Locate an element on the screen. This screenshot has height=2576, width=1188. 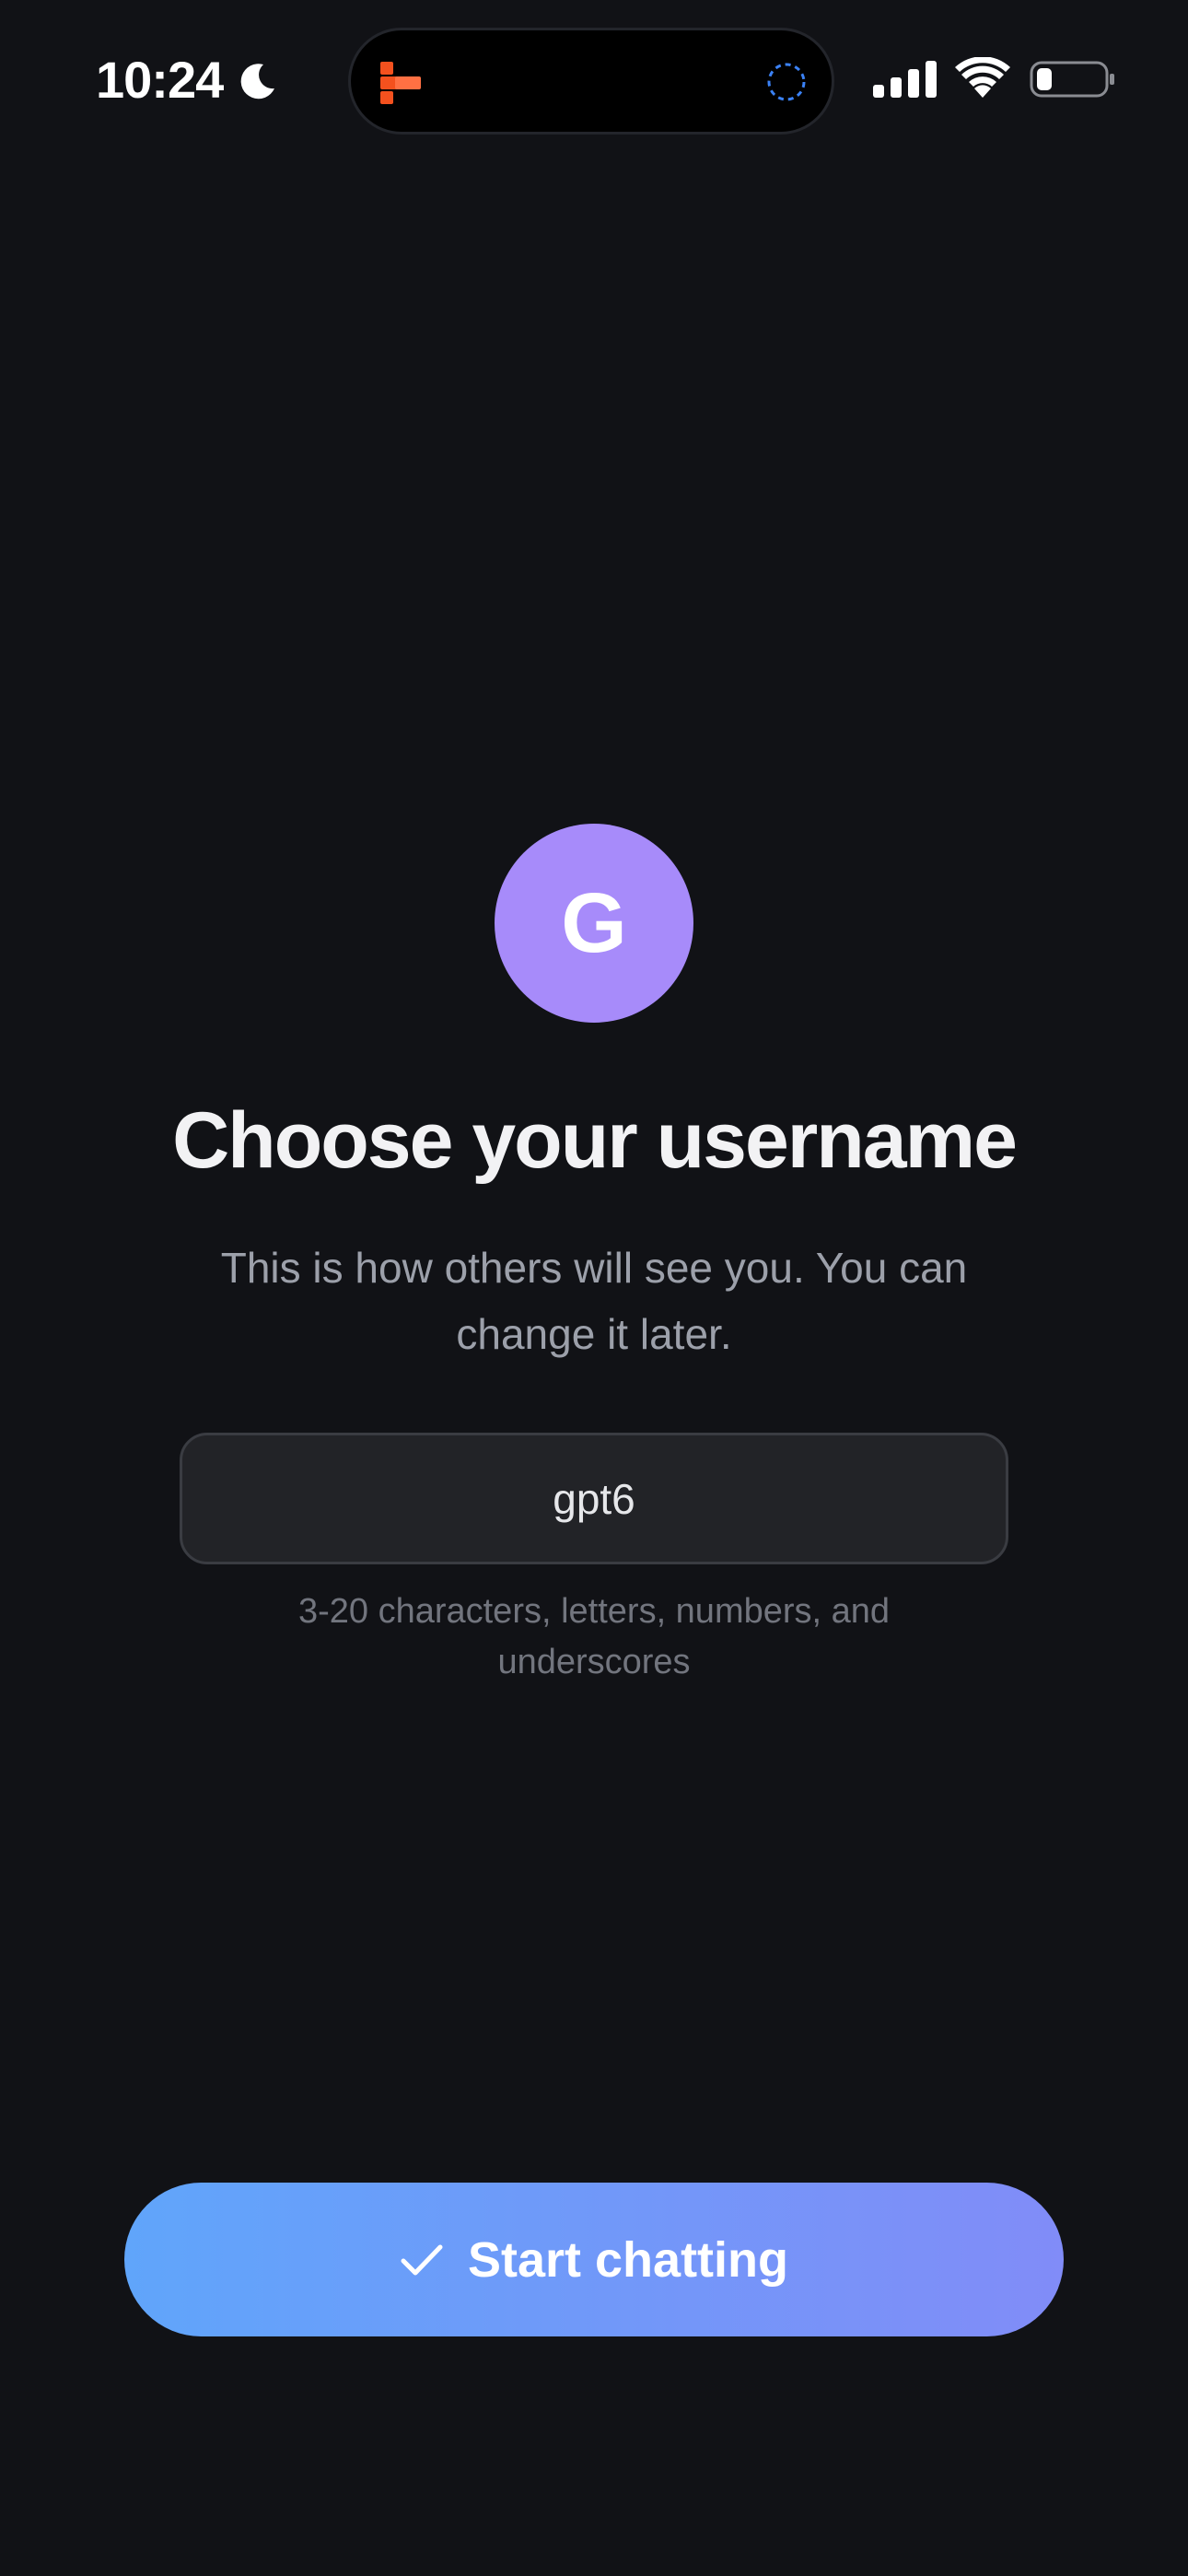
username-input is located at coordinates (594, 1498).